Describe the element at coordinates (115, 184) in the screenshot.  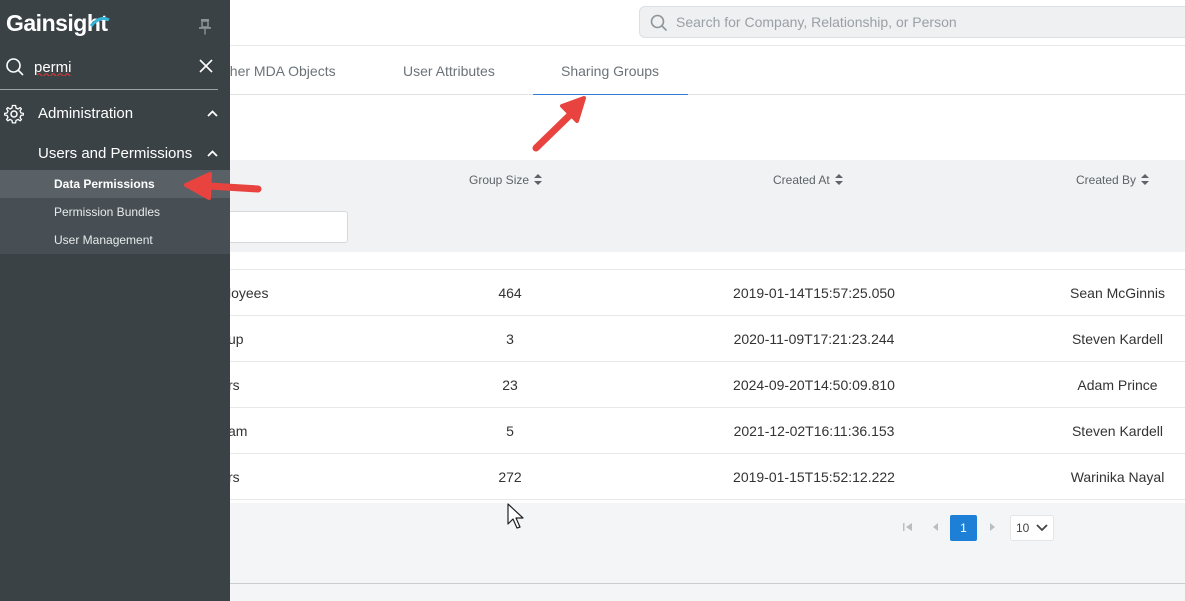
I see `sidebar-item-data-permissions: Data Permissions` at that location.